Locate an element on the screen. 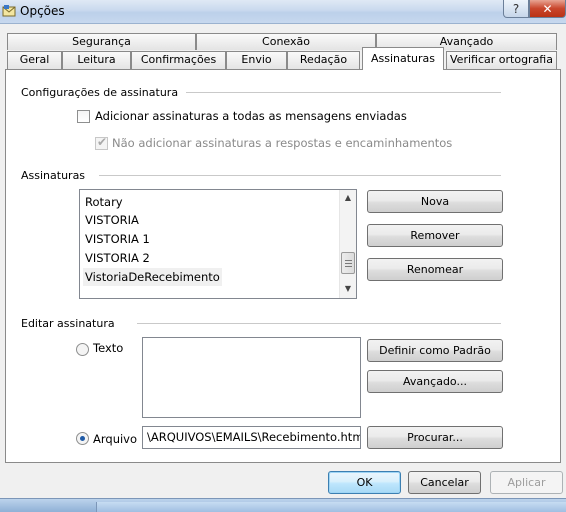 This screenshot has height=512, width=566. tab-assinaturas: Assinaturas is located at coordinates (403, 58).